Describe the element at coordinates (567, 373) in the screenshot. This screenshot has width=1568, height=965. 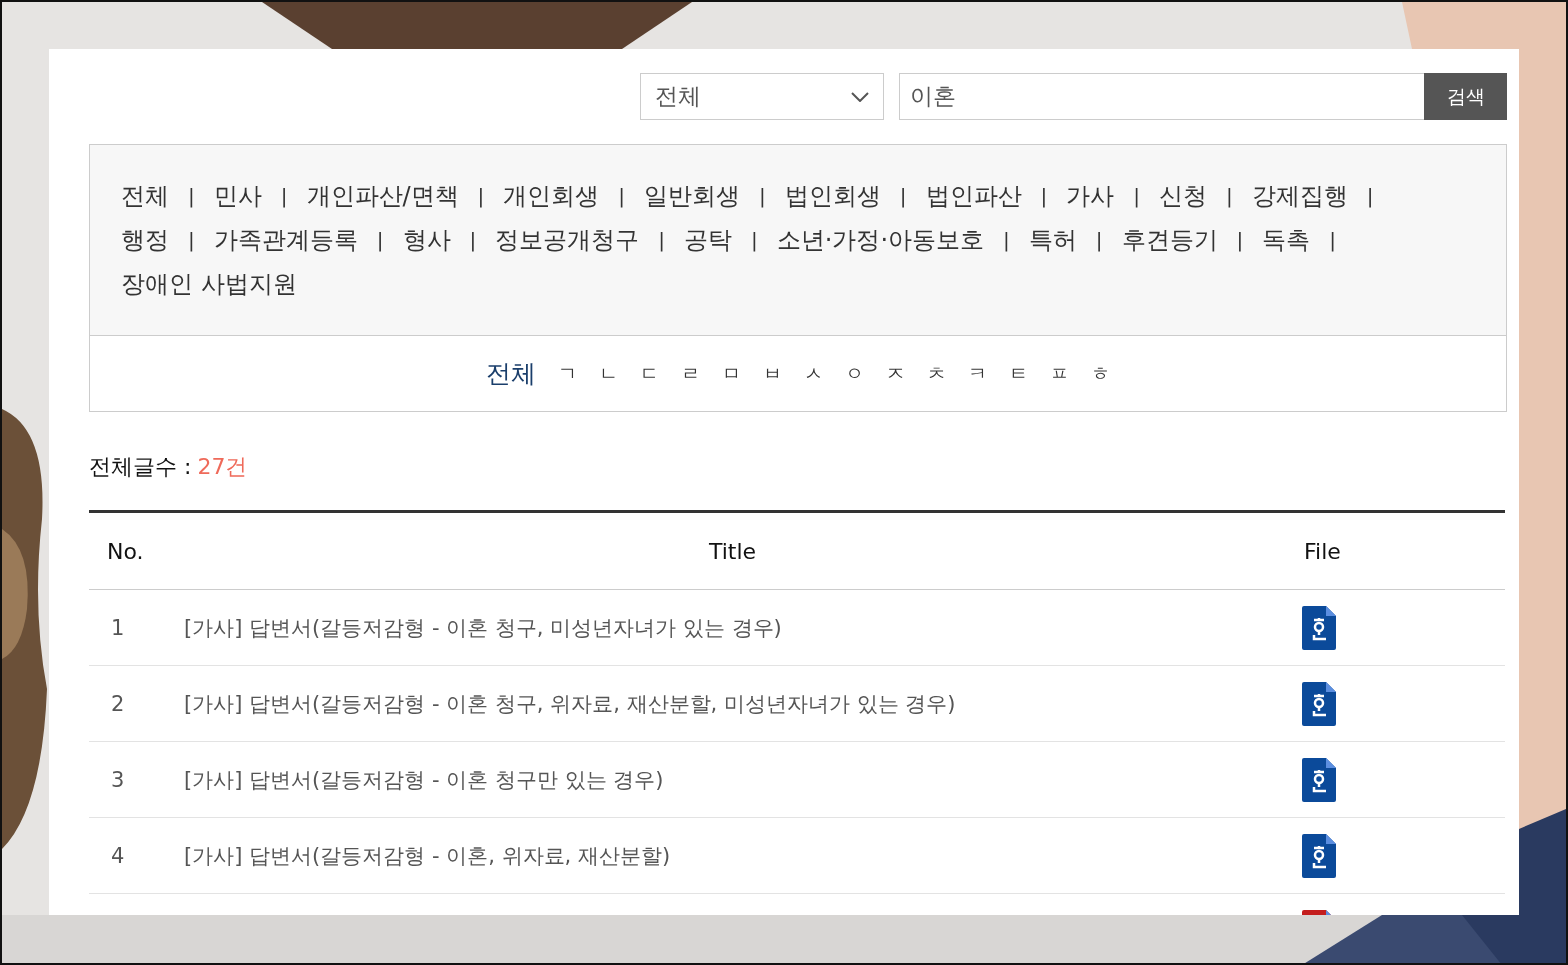
I see `initial-filter: ㄱ` at that location.